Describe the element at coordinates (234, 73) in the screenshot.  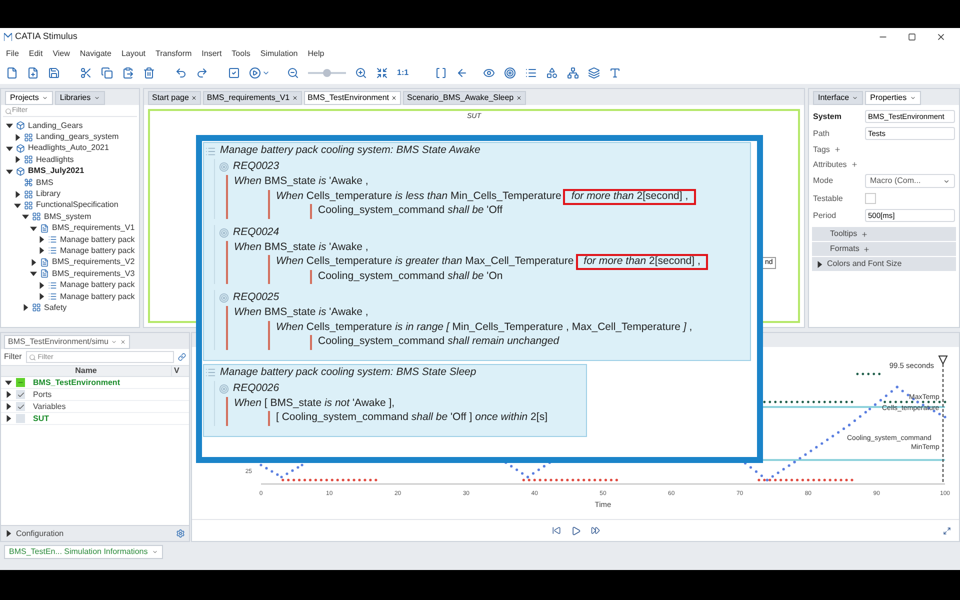
I see `checkbox-icon` at that location.